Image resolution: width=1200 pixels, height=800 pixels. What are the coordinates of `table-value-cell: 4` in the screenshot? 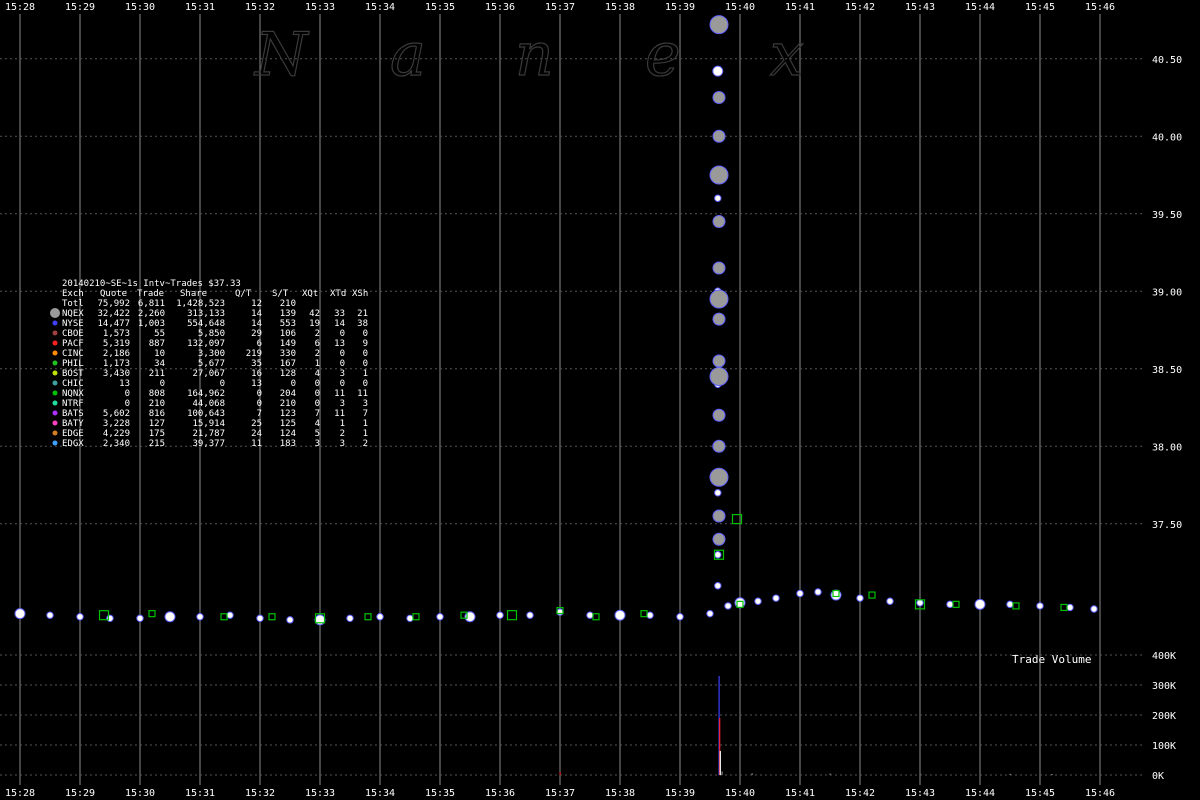 It's located at (317, 374).